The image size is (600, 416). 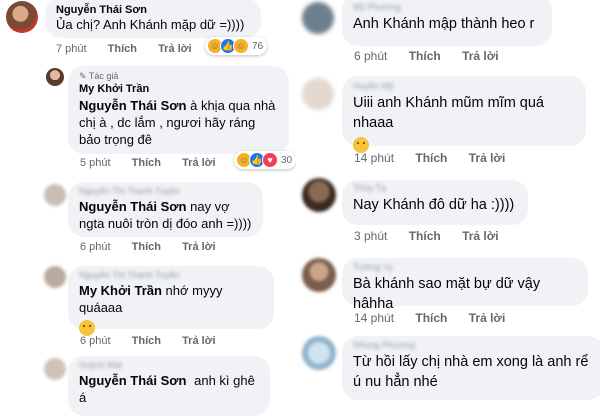 What do you see at coordinates (83, 76) in the screenshot?
I see `pen-icon: ✎` at bounding box center [83, 76].